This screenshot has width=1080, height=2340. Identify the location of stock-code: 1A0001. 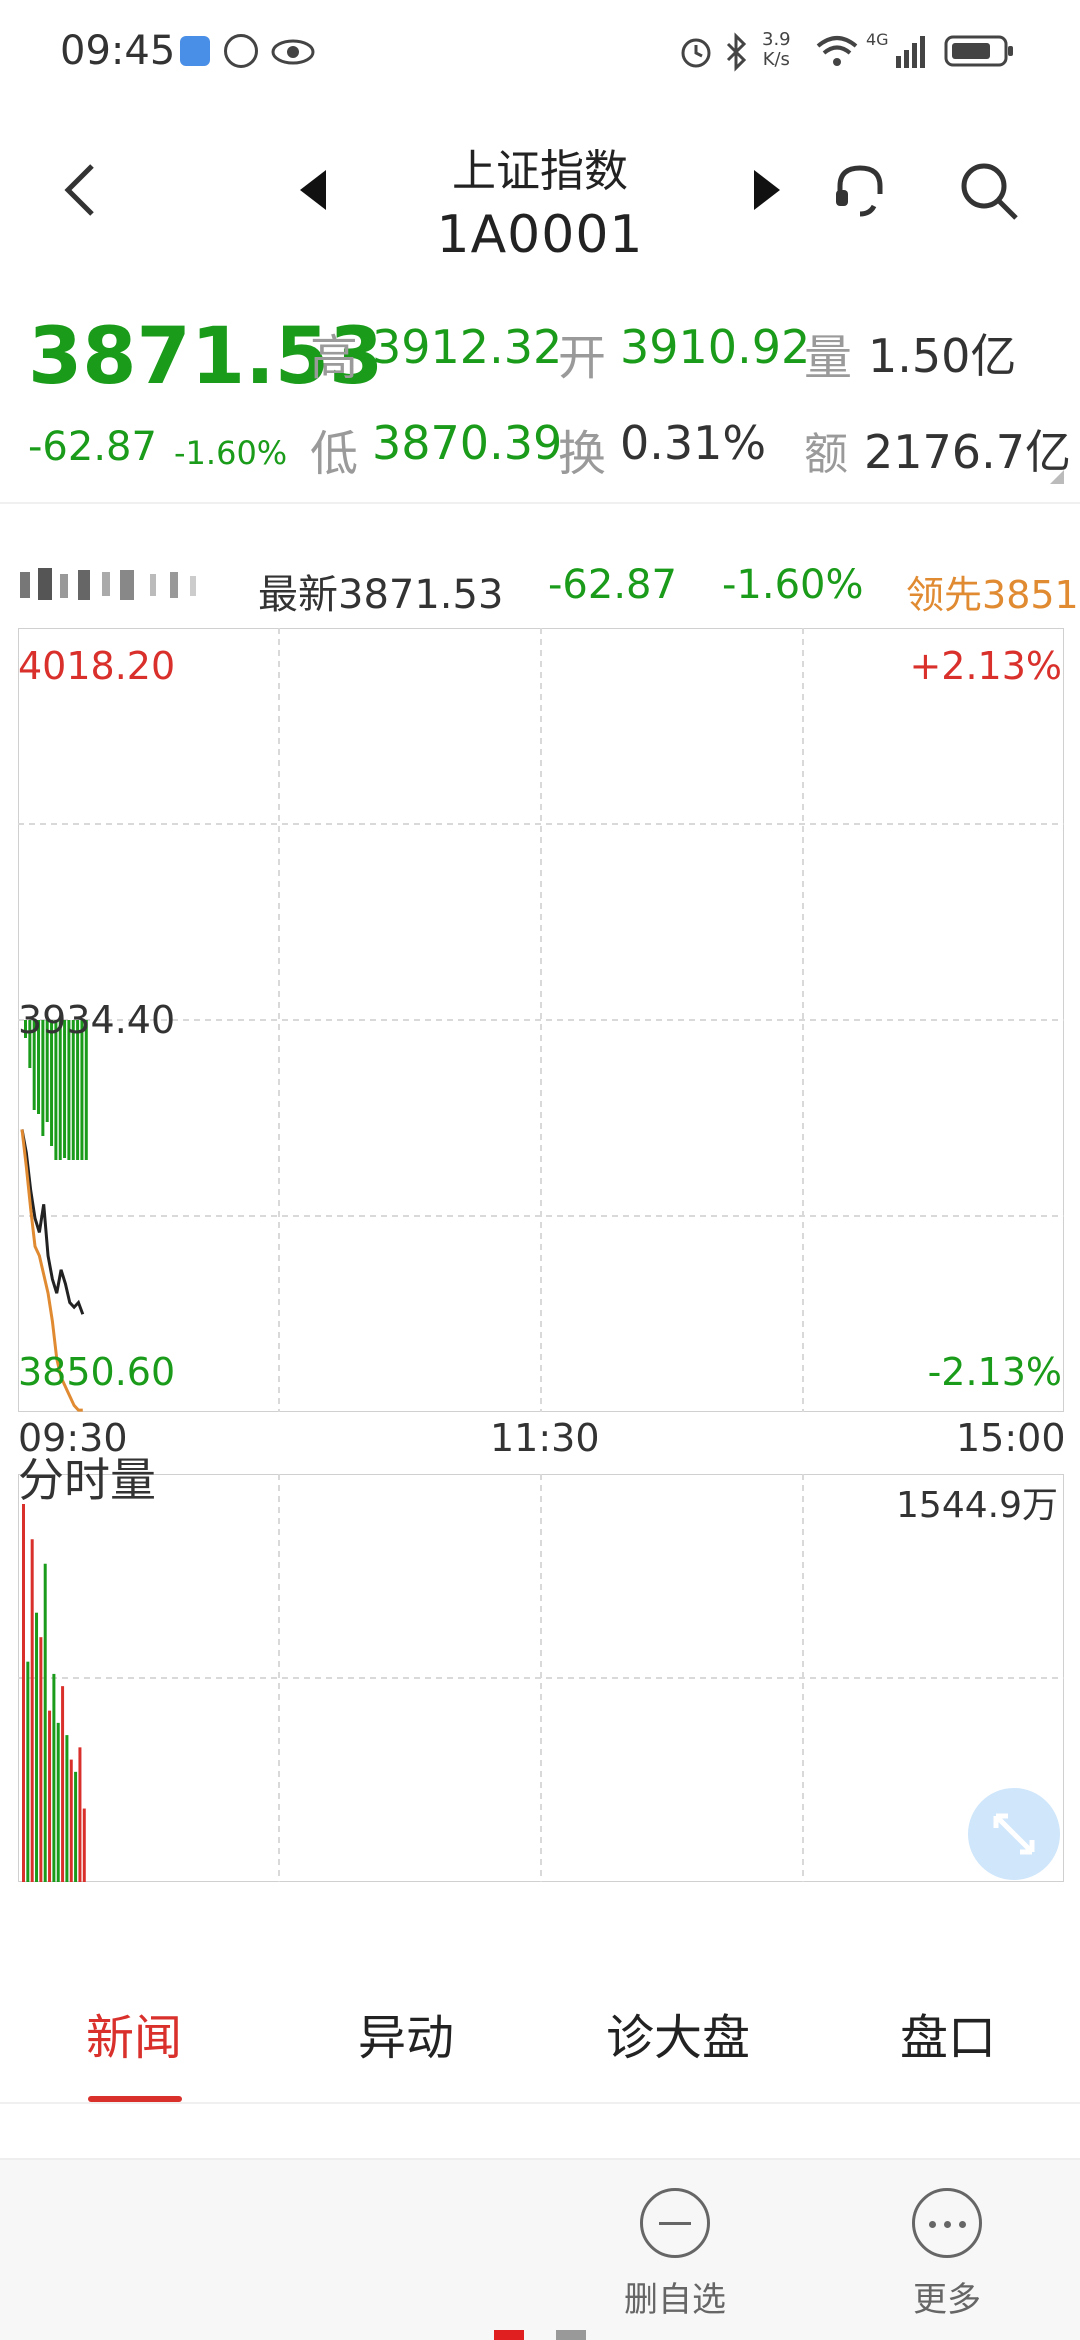
(540, 235).